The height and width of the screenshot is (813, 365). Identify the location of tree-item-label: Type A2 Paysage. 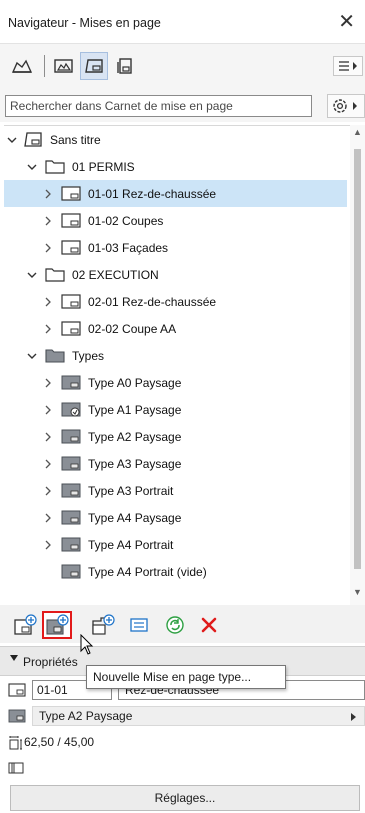
(135, 437).